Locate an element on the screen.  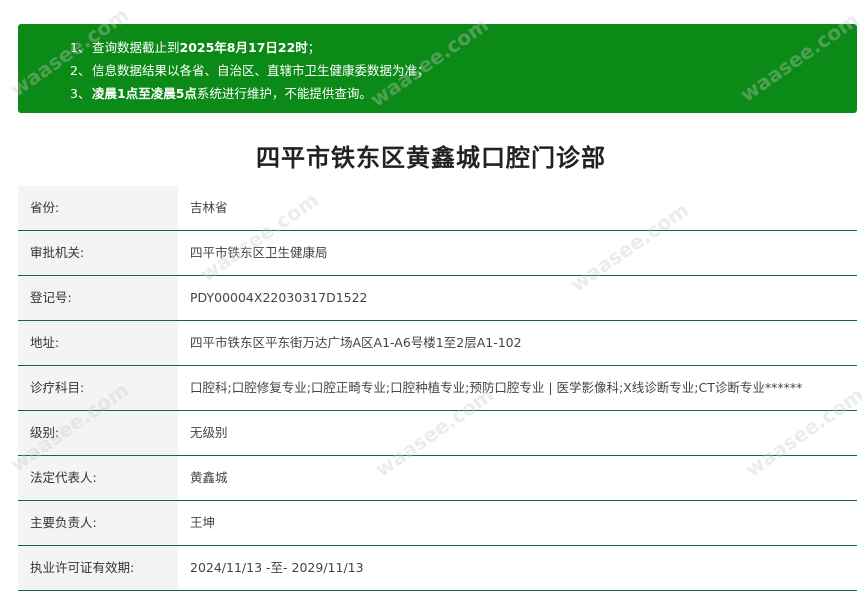
table-row-legal-rep: 法定代表人: 黄鑫城 is located at coordinates (437, 478).